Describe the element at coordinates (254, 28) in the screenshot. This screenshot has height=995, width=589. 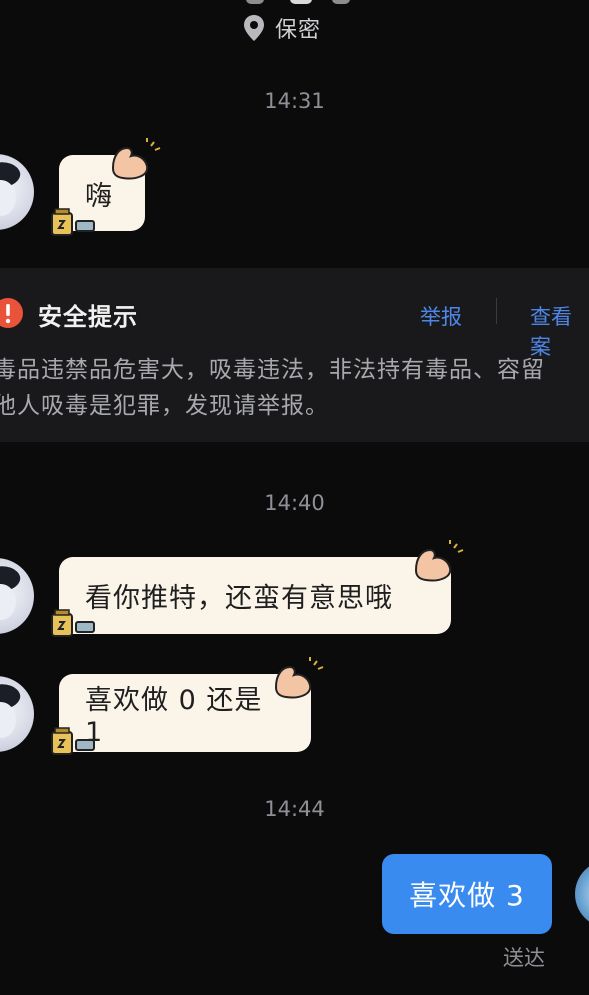
I see `location-pin-icon` at that location.